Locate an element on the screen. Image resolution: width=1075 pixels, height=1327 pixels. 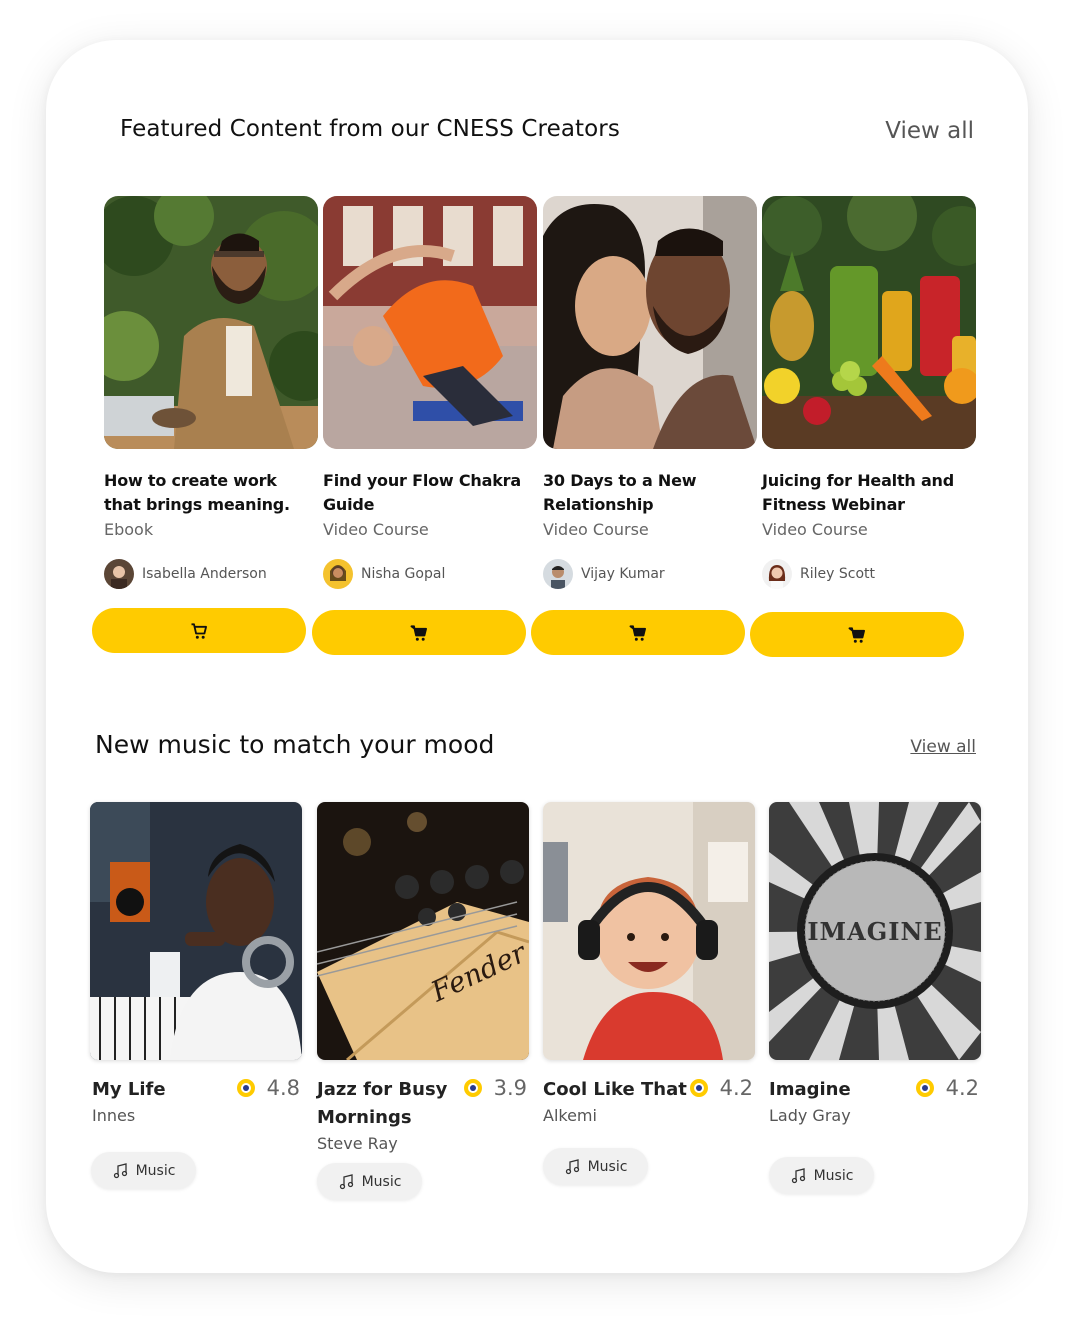
featured-view-all-link: View all is located at coordinates (929, 131).